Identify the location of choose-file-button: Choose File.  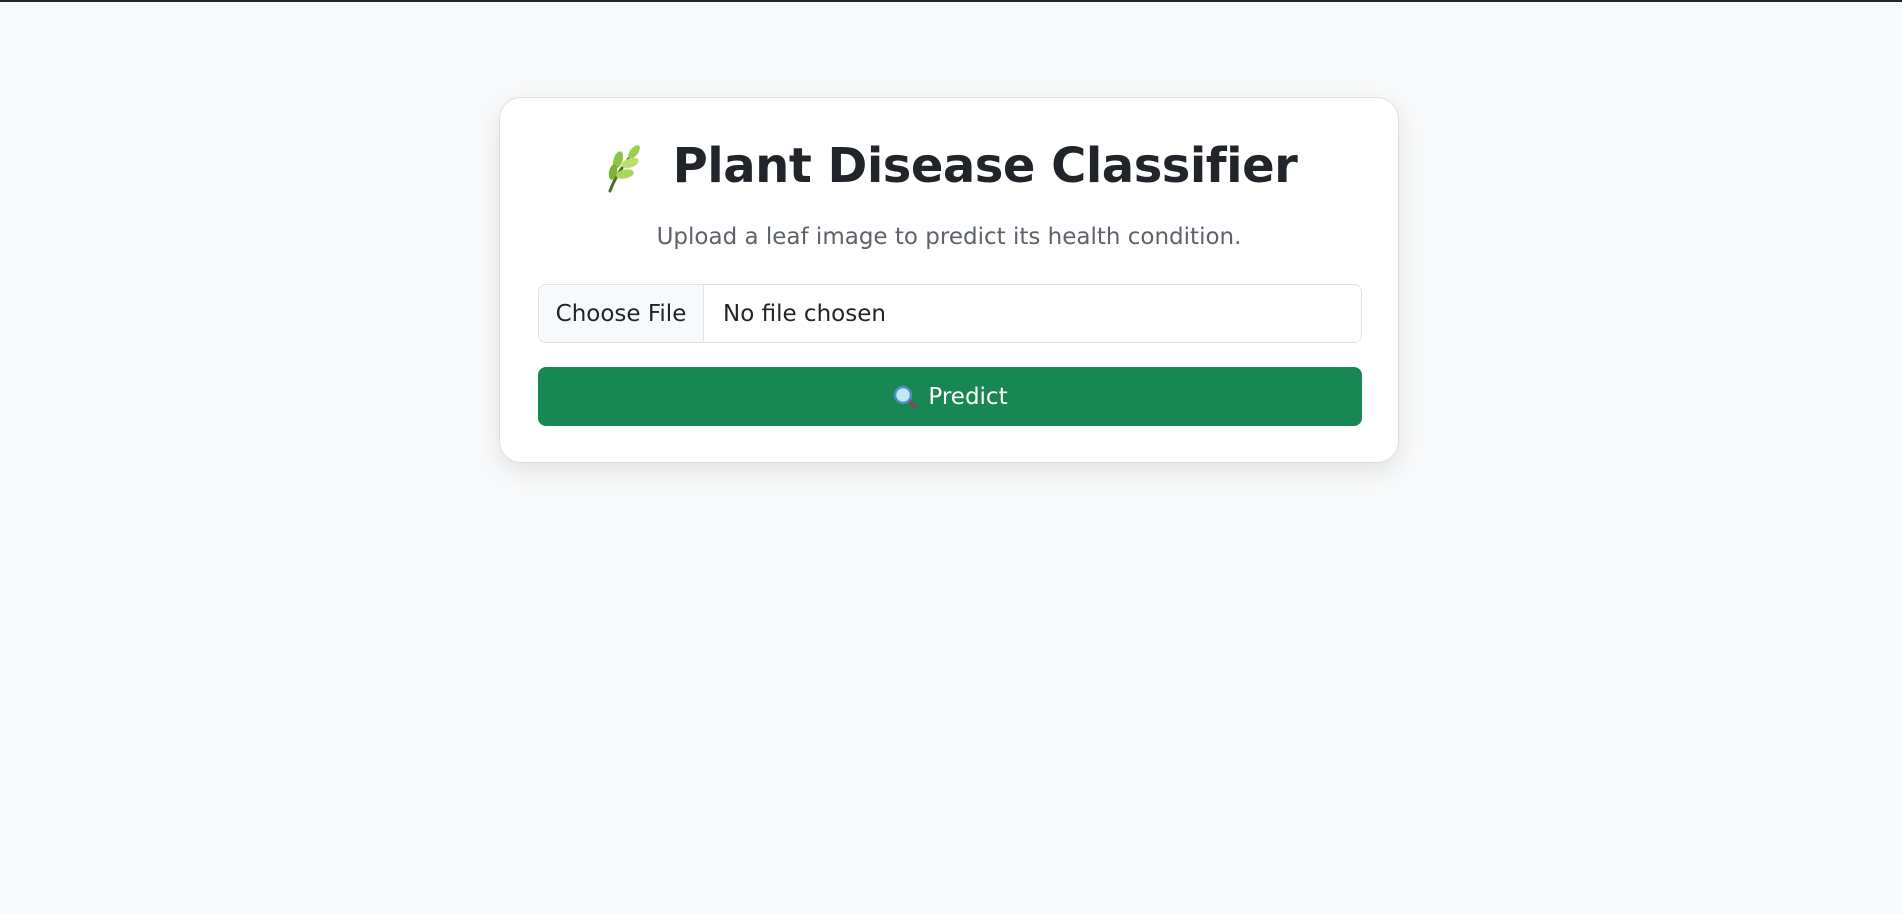
(621, 313).